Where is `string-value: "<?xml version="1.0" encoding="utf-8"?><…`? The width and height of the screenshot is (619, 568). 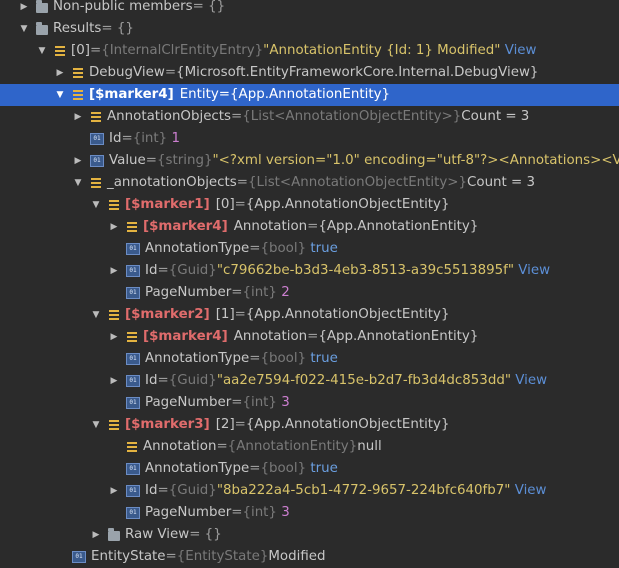
string-value: "<?xml version="1.0" encoding="utf-8"?><… is located at coordinates (416, 161).